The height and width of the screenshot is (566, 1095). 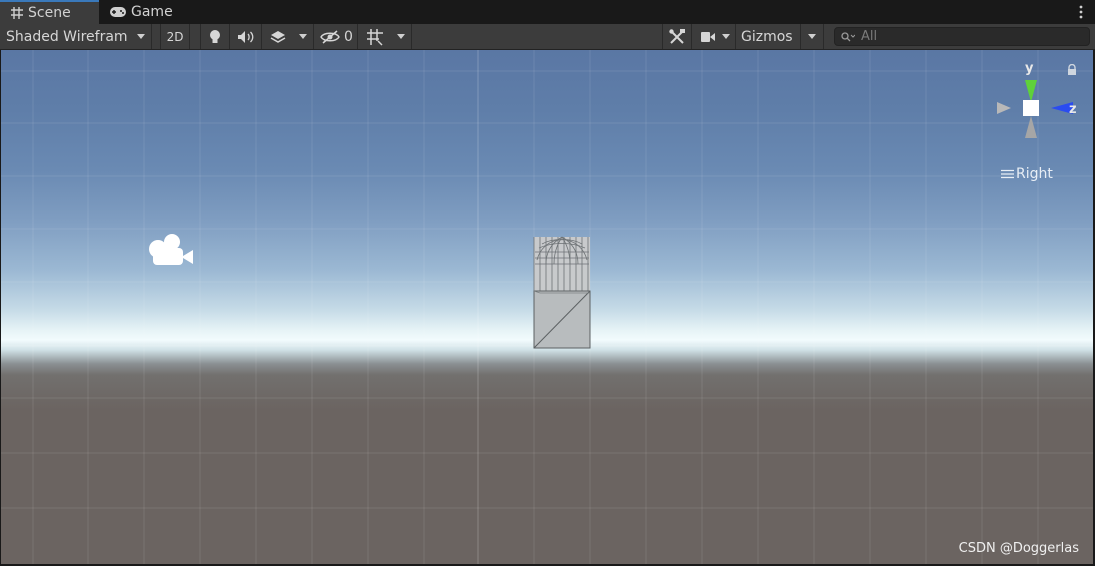 I want to click on tab-scene-label: Scene, so click(x=49, y=13).